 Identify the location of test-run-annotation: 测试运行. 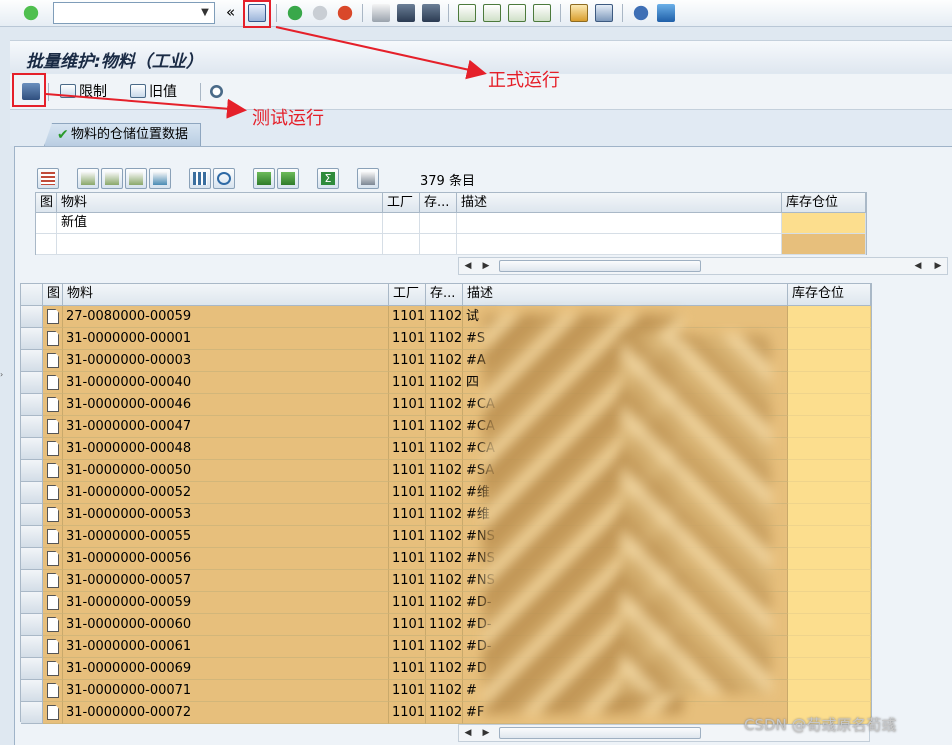
(288, 118).